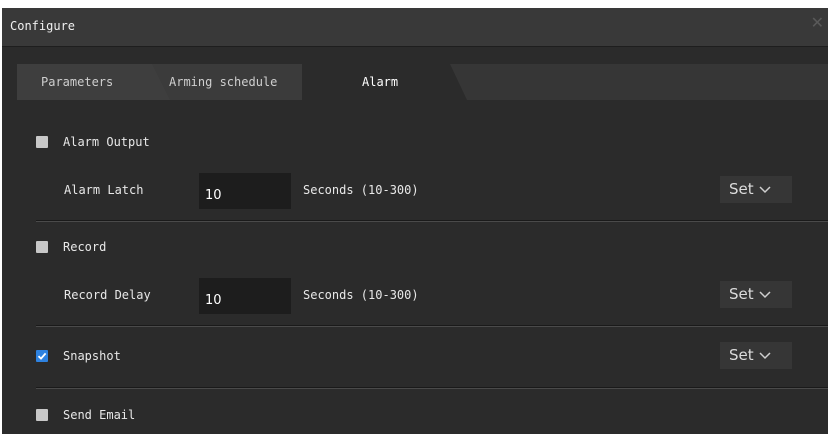  I want to click on record-delay-label: Record Delay, so click(107, 295).